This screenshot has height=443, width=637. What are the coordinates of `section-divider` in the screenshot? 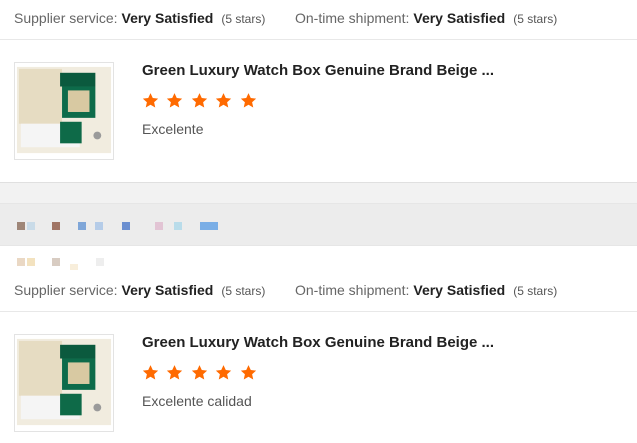 It's located at (318, 193).